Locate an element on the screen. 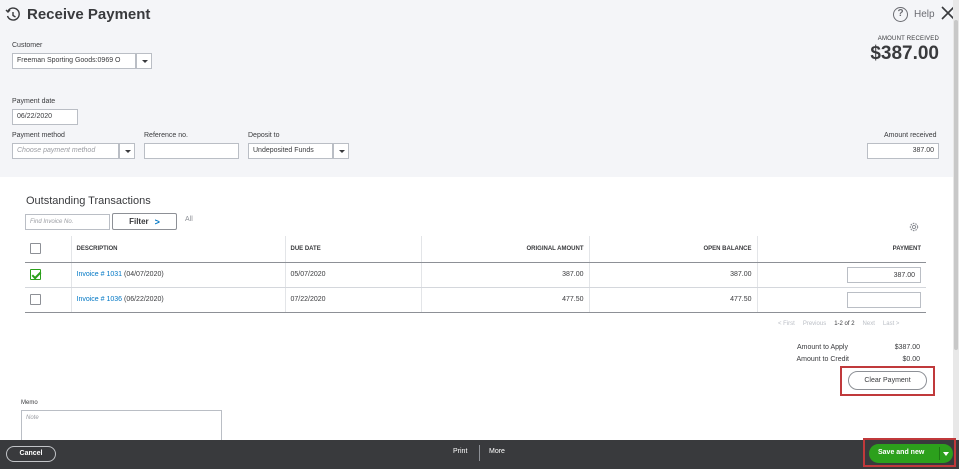  gear-icon is located at coordinates (914, 227).